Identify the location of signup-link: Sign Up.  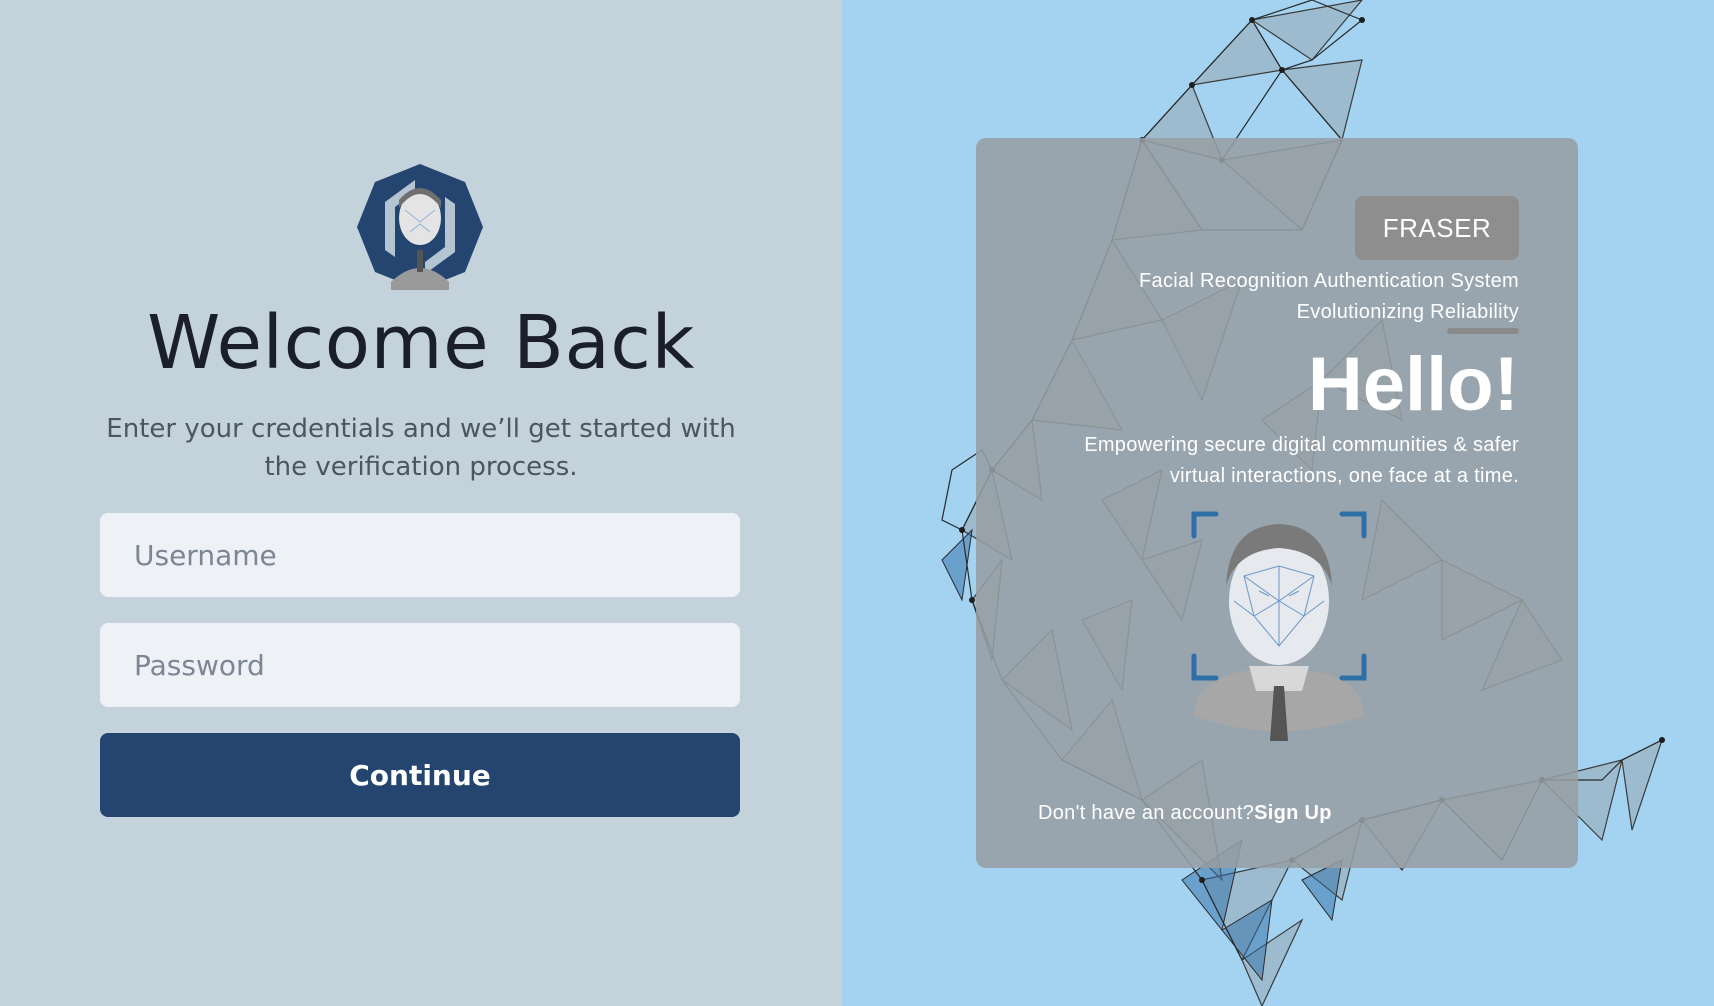
(1293, 813).